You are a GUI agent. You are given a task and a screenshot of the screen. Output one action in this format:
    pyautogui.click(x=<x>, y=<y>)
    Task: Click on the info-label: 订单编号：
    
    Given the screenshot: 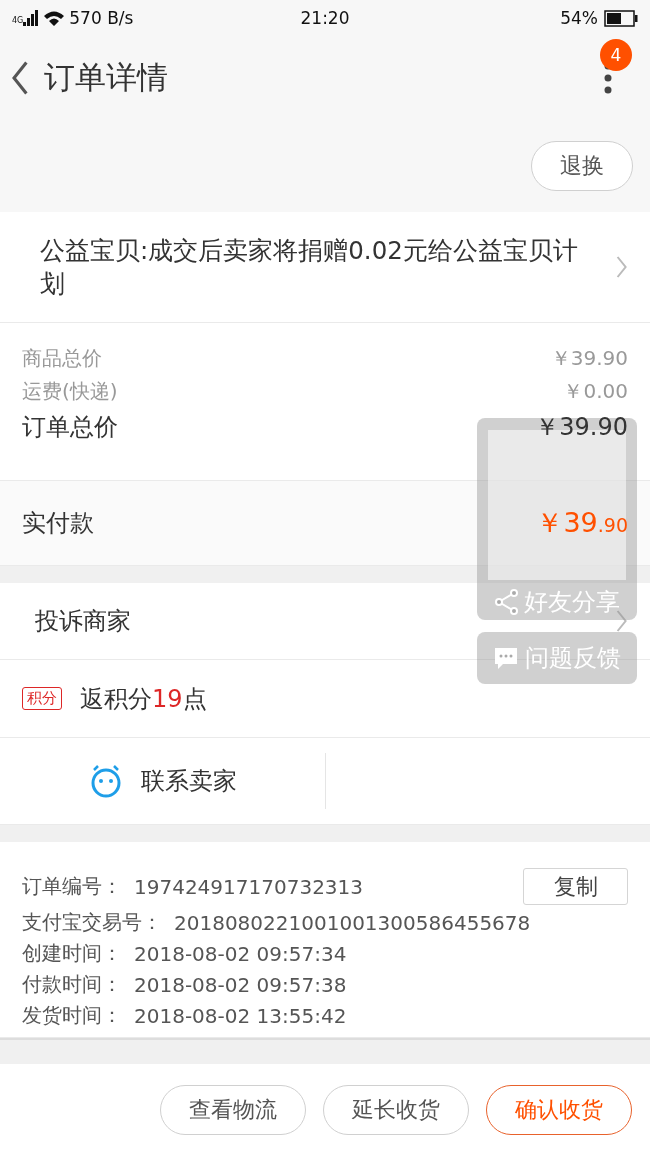 What is the action you would take?
    pyautogui.click(x=72, y=886)
    